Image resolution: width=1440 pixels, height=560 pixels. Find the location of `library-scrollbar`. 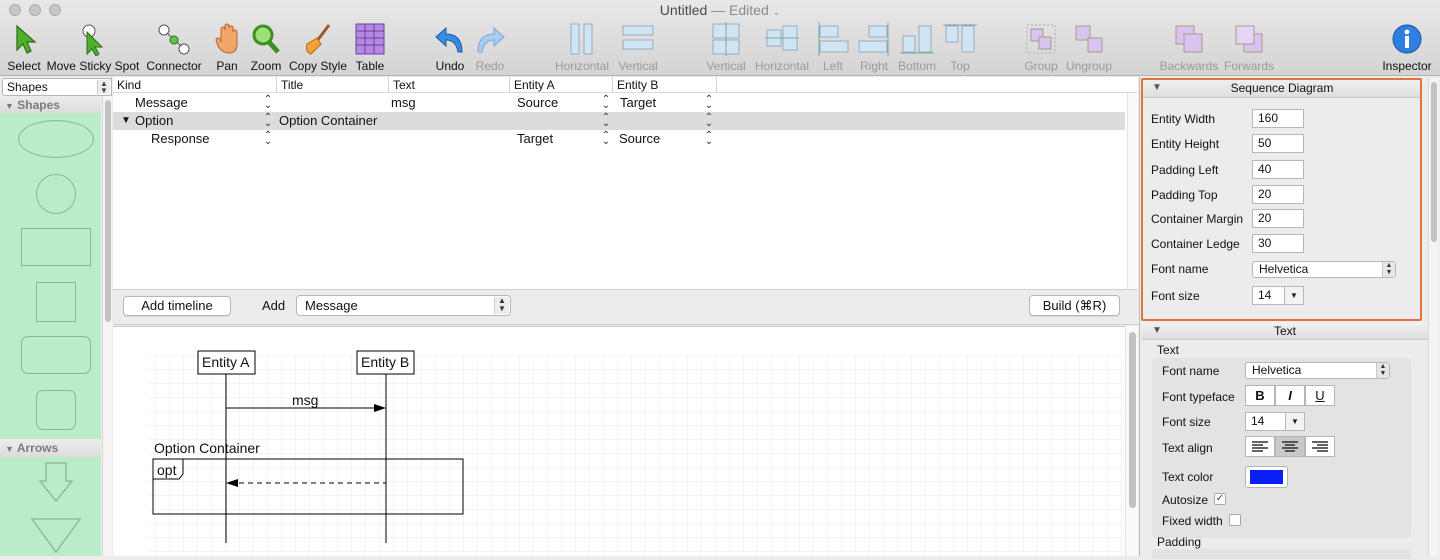

library-scrollbar is located at coordinates (107, 326).